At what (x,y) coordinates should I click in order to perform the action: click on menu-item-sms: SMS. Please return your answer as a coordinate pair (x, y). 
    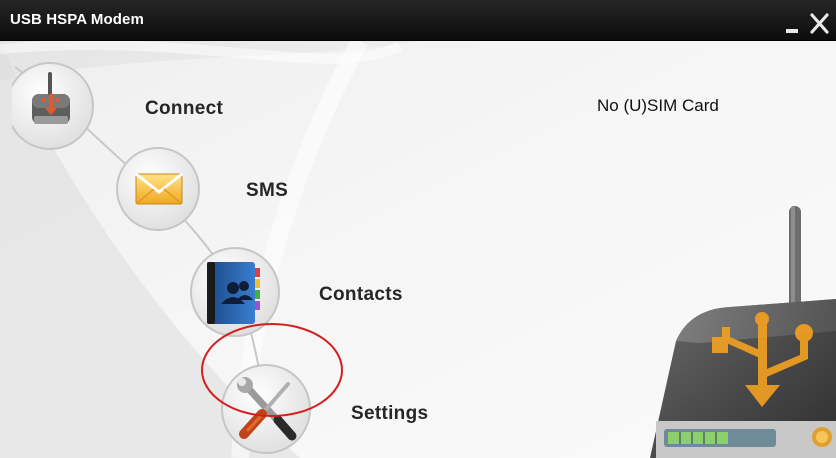
    Looking at the image, I should click on (216, 192).